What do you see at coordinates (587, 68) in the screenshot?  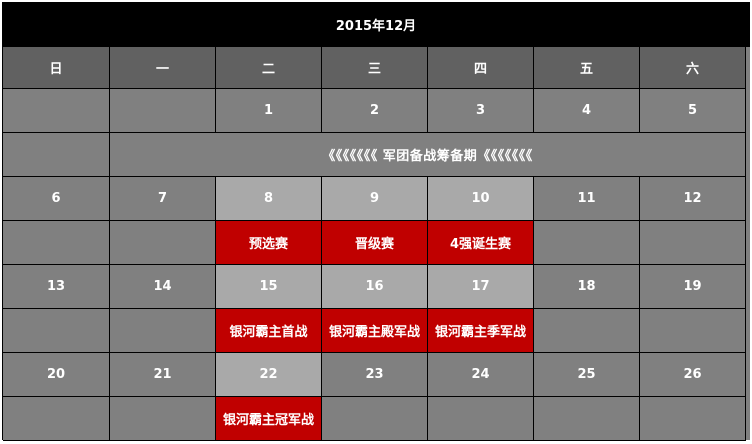 I see `weekday-header: 五` at bounding box center [587, 68].